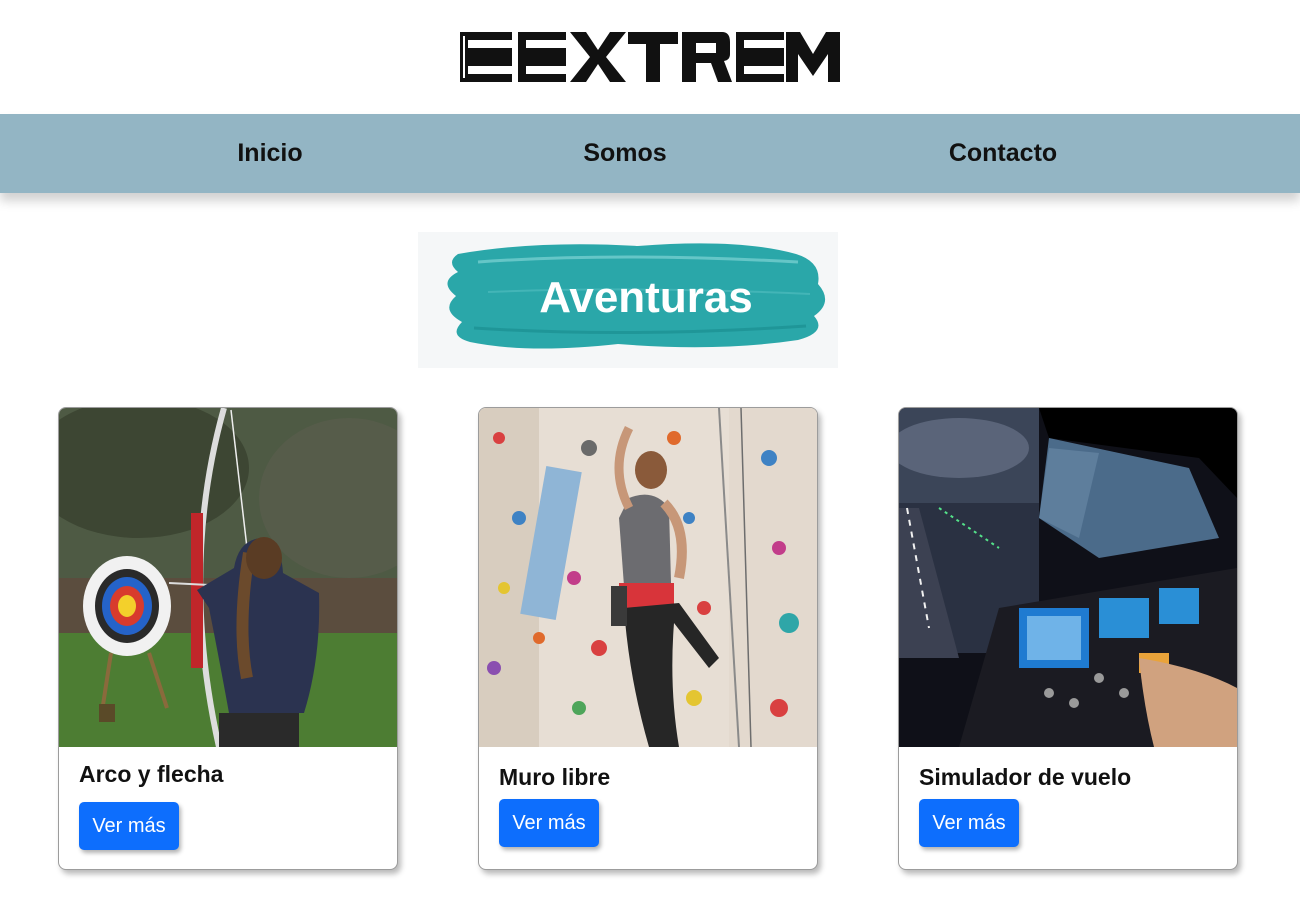 The width and height of the screenshot is (1300, 902). Describe the element at coordinates (646, 297) in the screenshot. I see `section-title: Aventuras` at that location.